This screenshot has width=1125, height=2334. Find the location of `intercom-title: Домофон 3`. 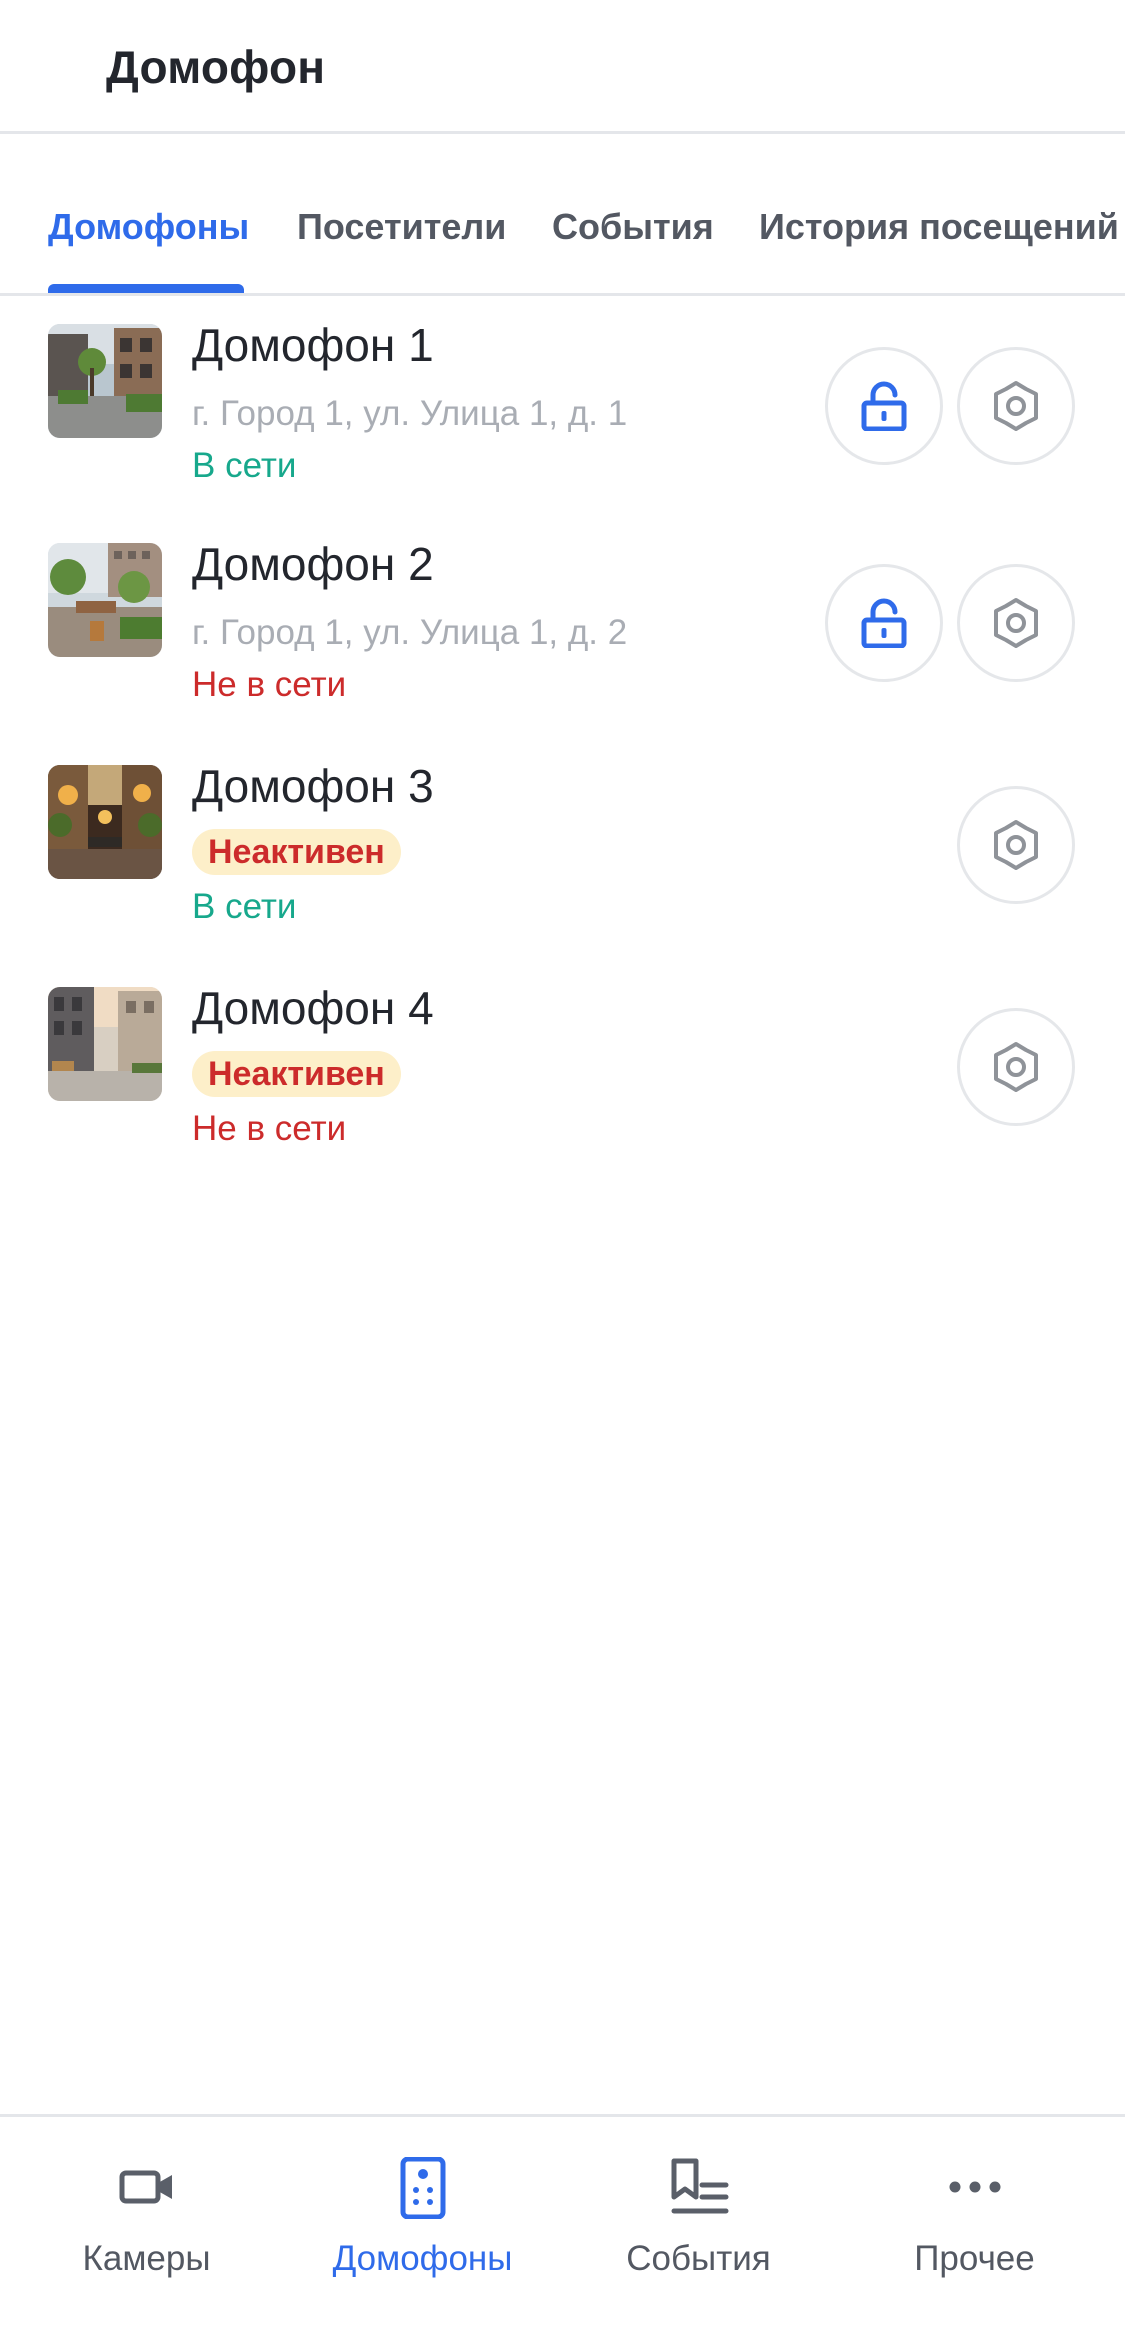

intercom-title: Домофон 3 is located at coordinates (313, 786).